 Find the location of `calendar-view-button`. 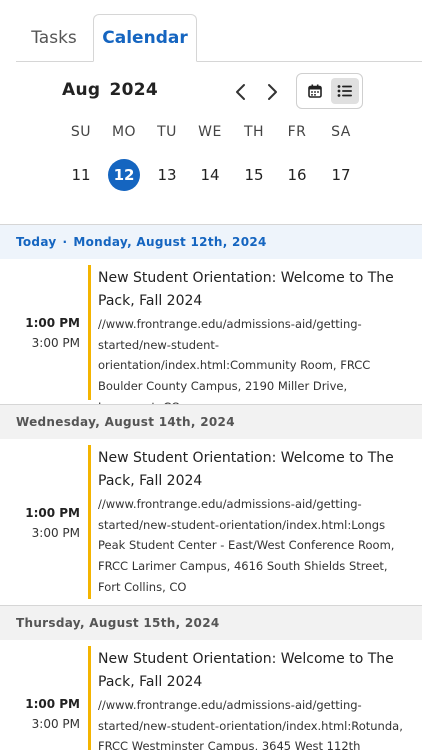

calendar-view-button is located at coordinates (315, 91).